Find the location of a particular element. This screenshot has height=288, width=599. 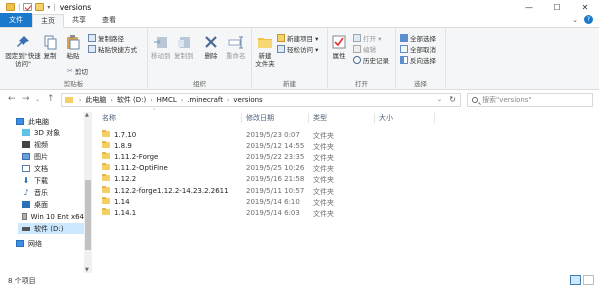

invert-selection-button: 反向选择 is located at coordinates (418, 60).